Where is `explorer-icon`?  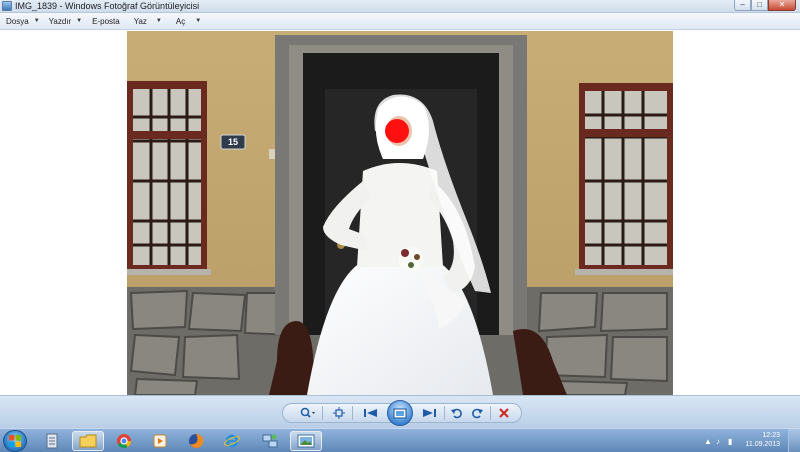
explorer-icon is located at coordinates (88, 441).